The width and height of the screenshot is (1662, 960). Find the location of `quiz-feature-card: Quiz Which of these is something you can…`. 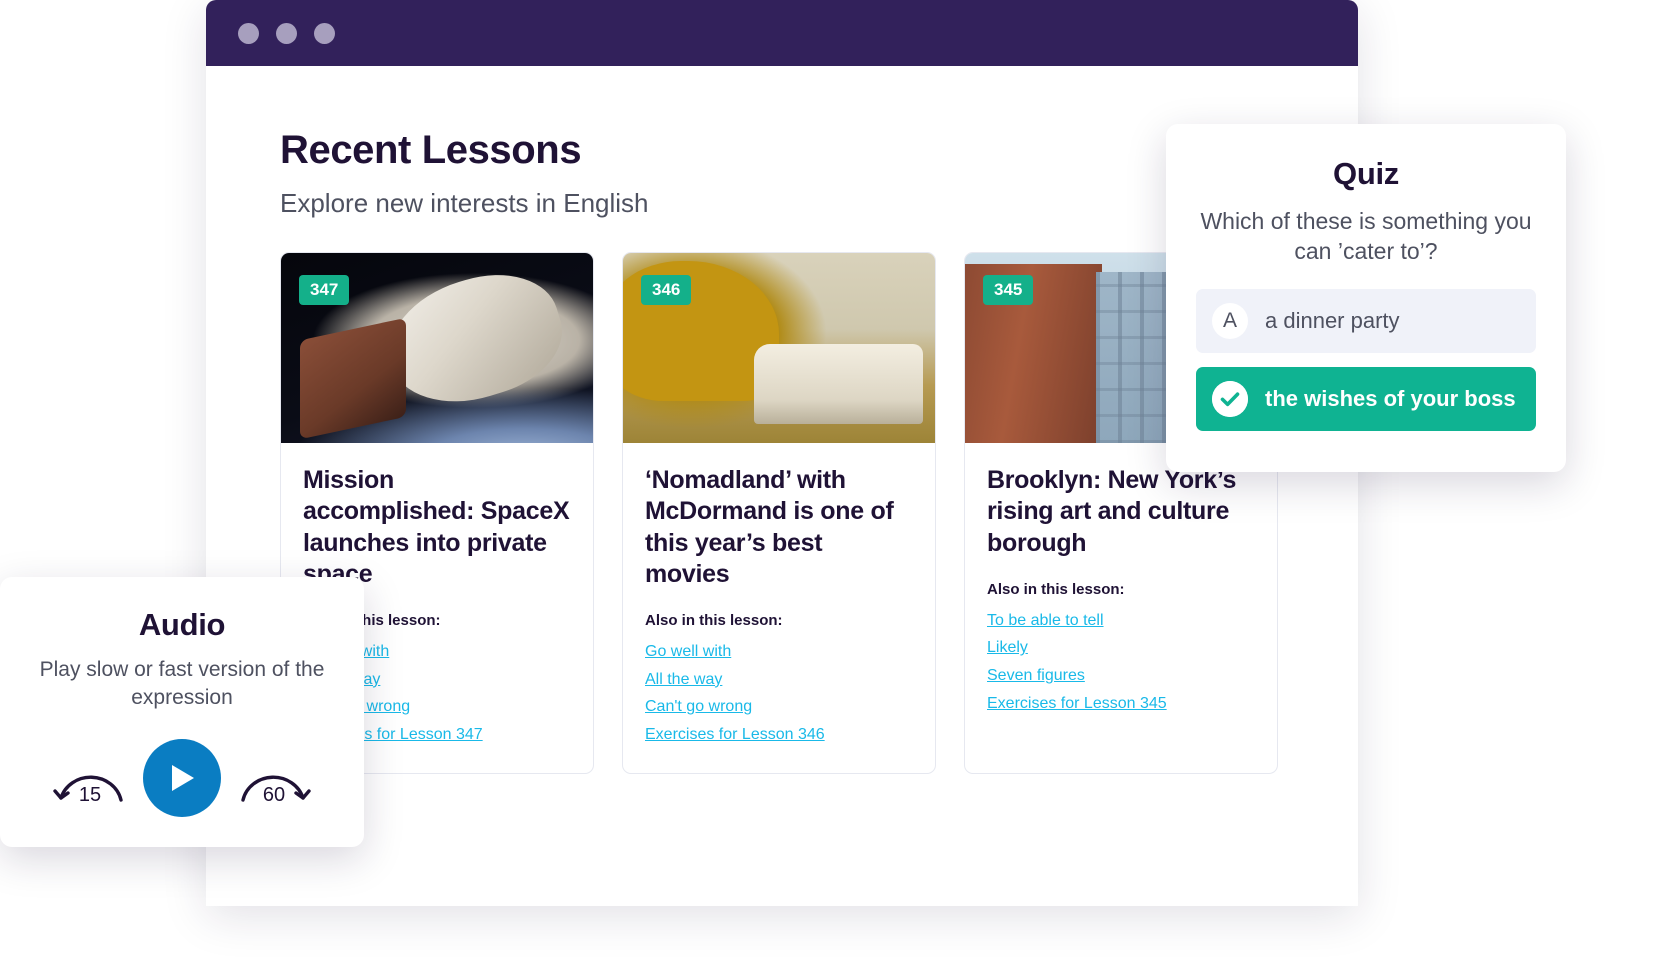

quiz-feature-card: Quiz Which of these is something you can… is located at coordinates (1366, 298).